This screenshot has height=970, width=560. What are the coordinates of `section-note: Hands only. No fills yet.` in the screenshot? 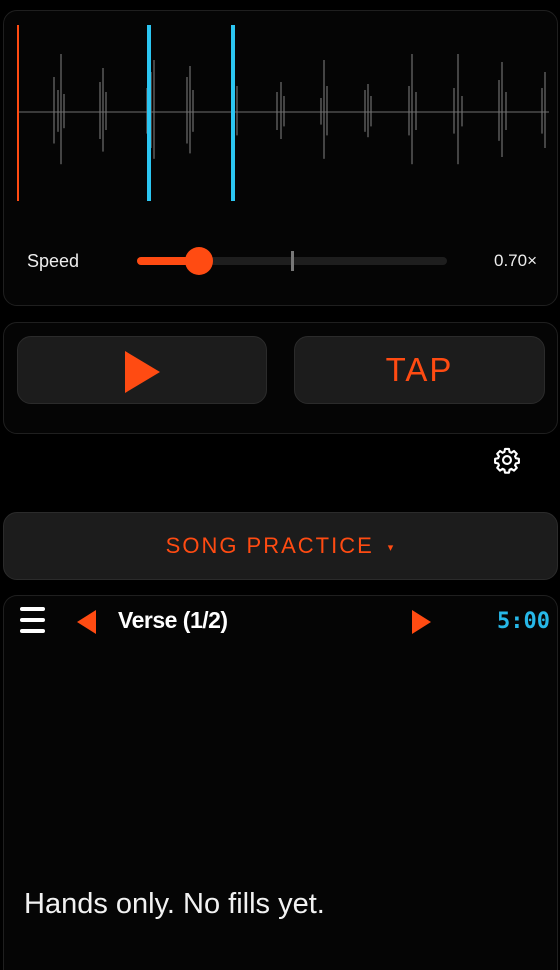 It's located at (174, 904).